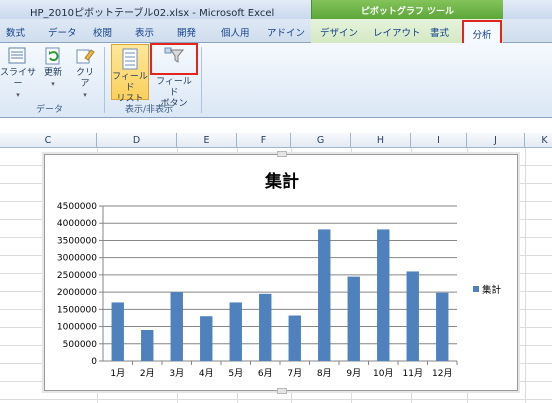 The width and height of the screenshot is (552, 403). What do you see at coordinates (147, 373) in the screenshot?
I see `x-tick-label: 2月` at bounding box center [147, 373].